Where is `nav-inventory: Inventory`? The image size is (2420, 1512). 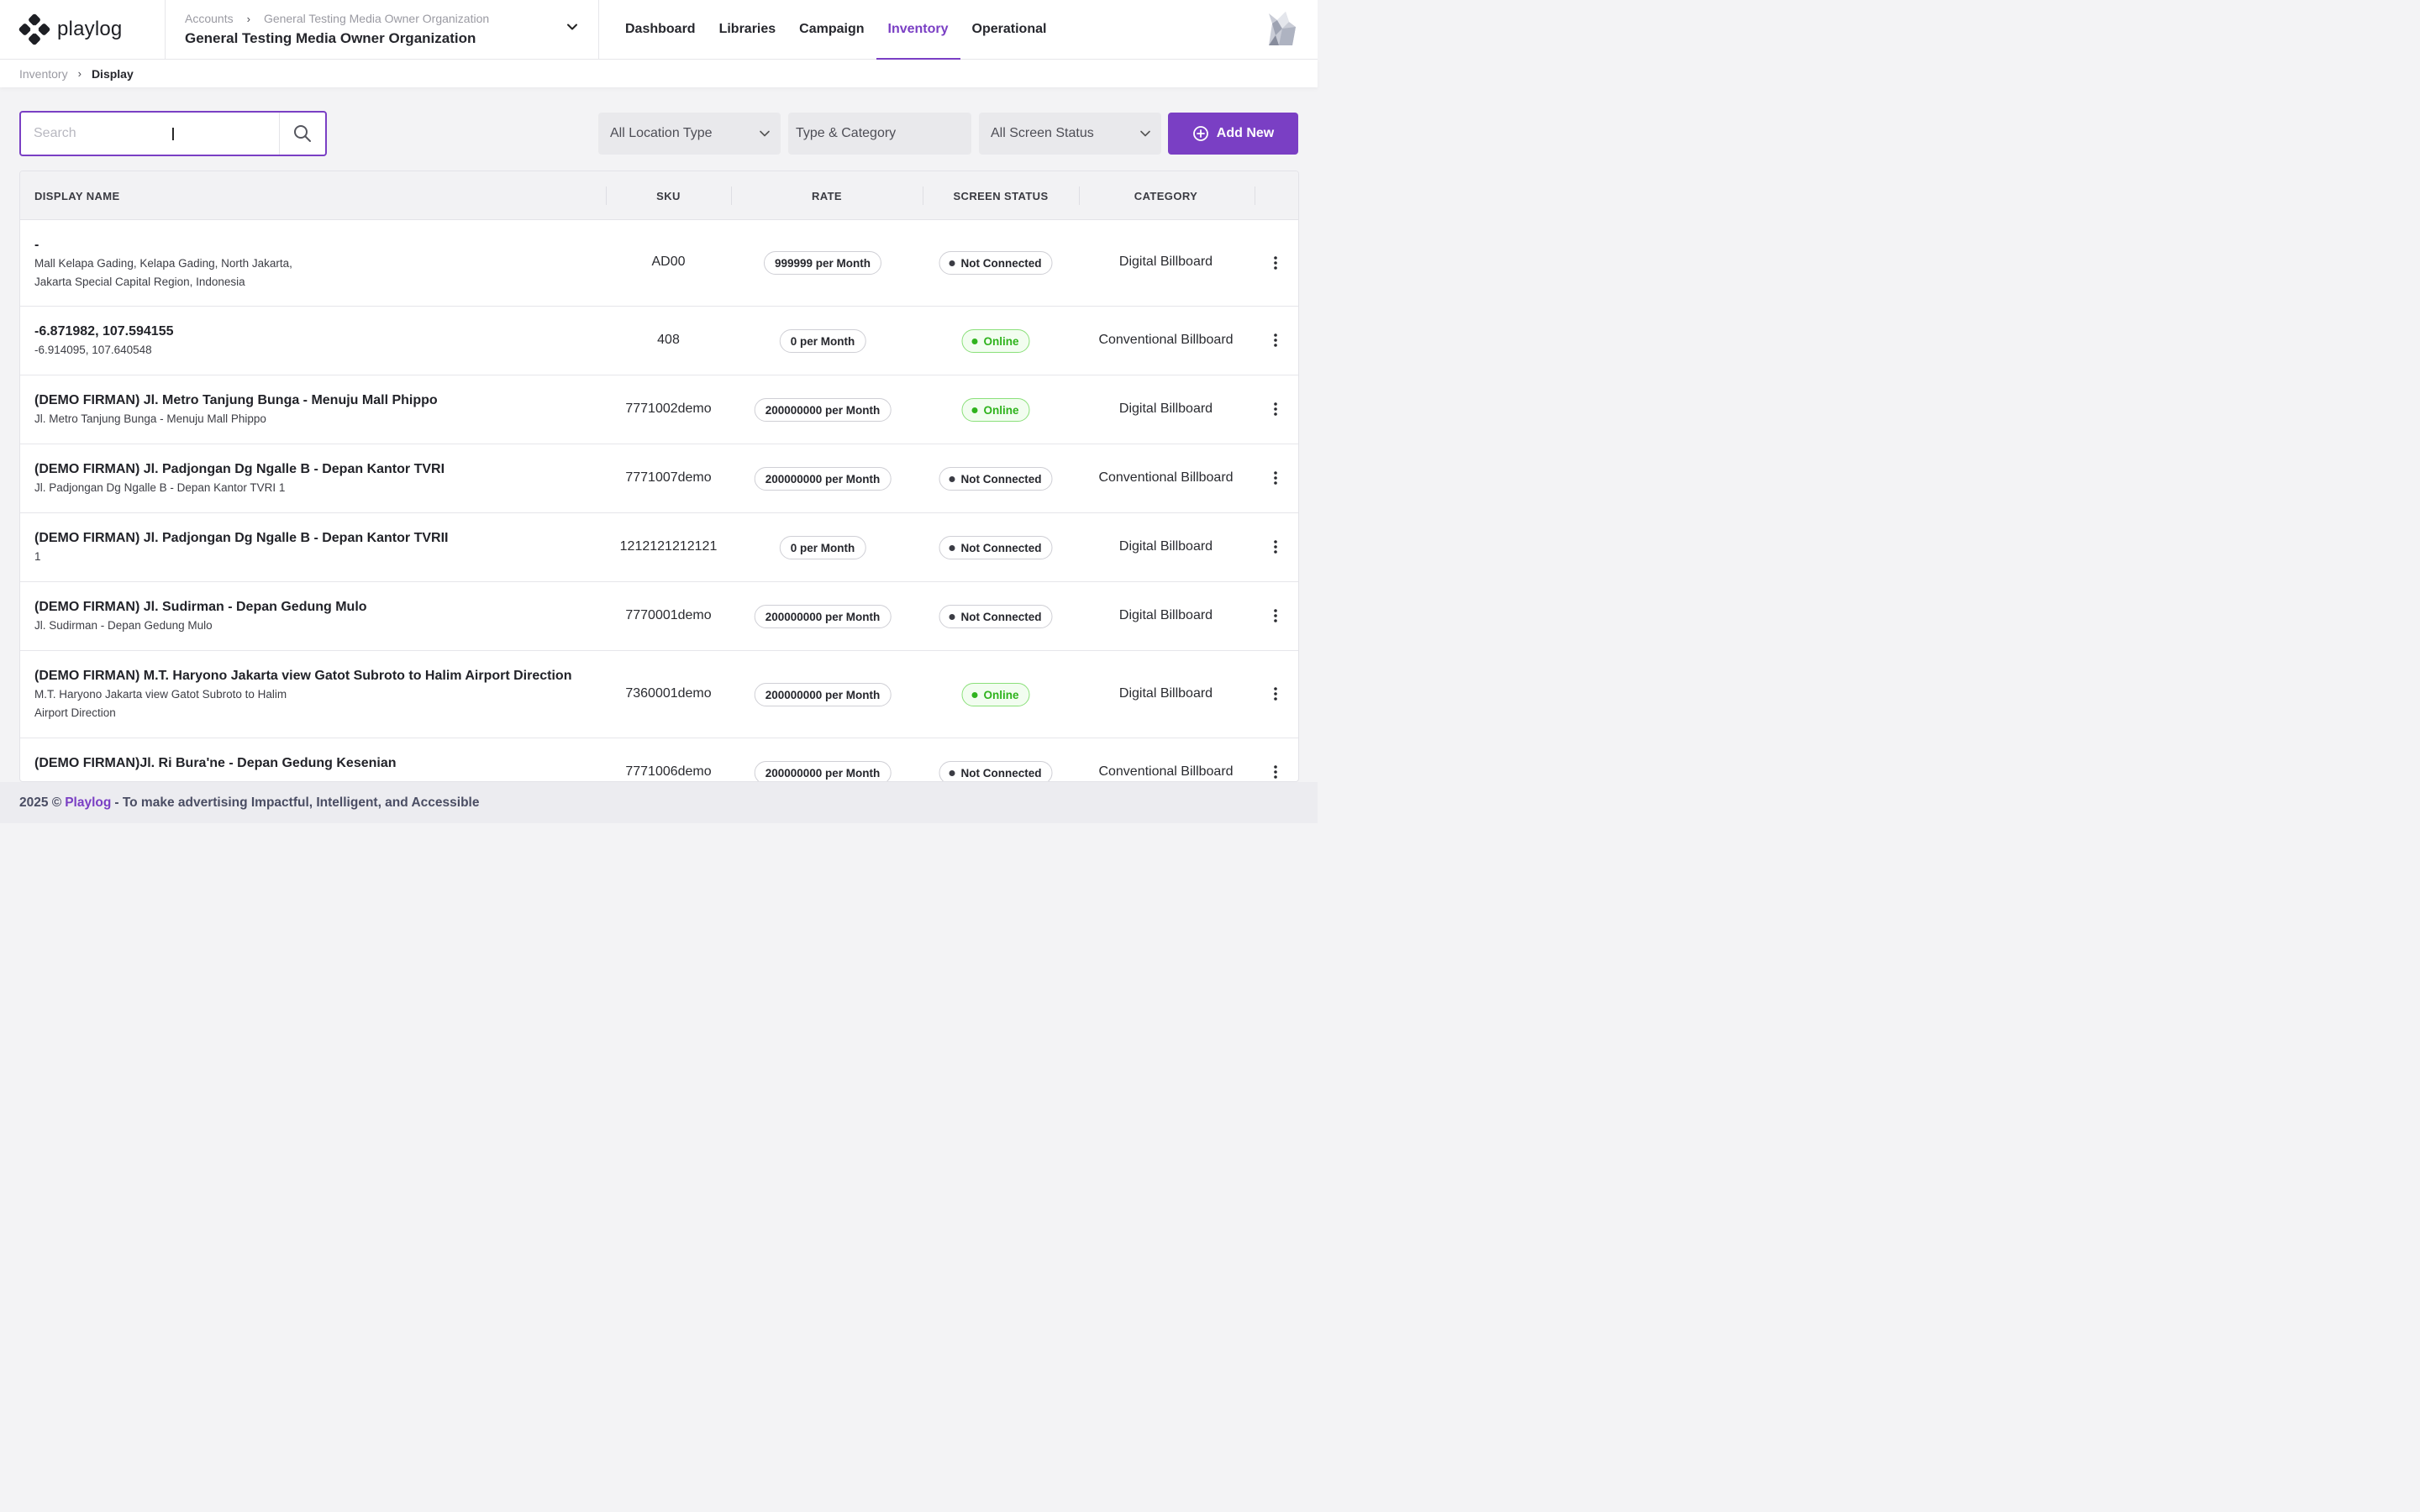 nav-inventory: Inventory is located at coordinates (918, 30).